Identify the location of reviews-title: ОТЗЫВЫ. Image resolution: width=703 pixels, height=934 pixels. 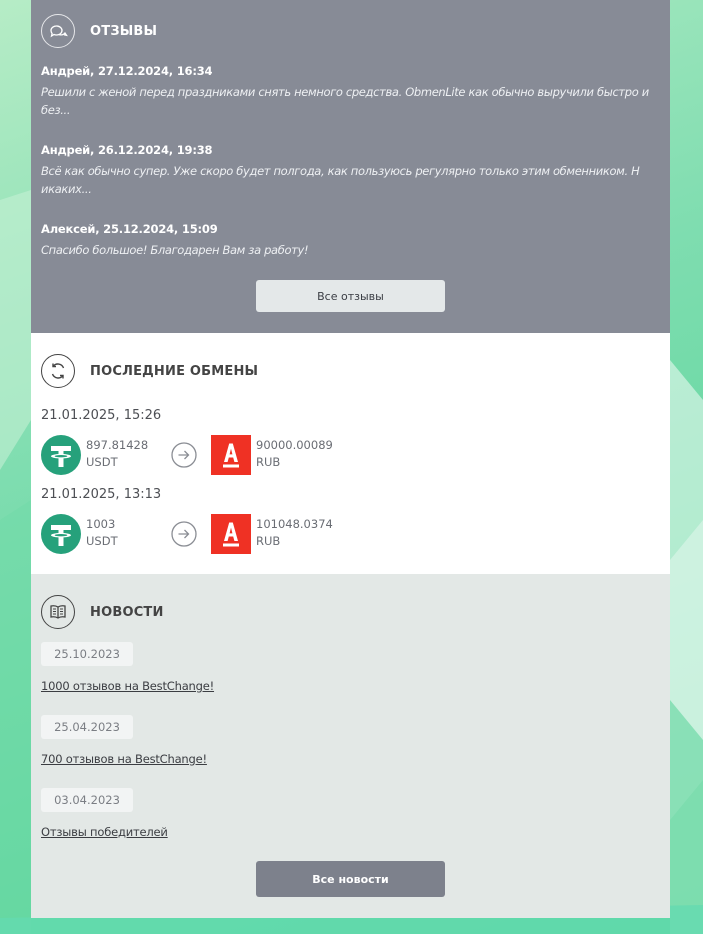
(124, 31).